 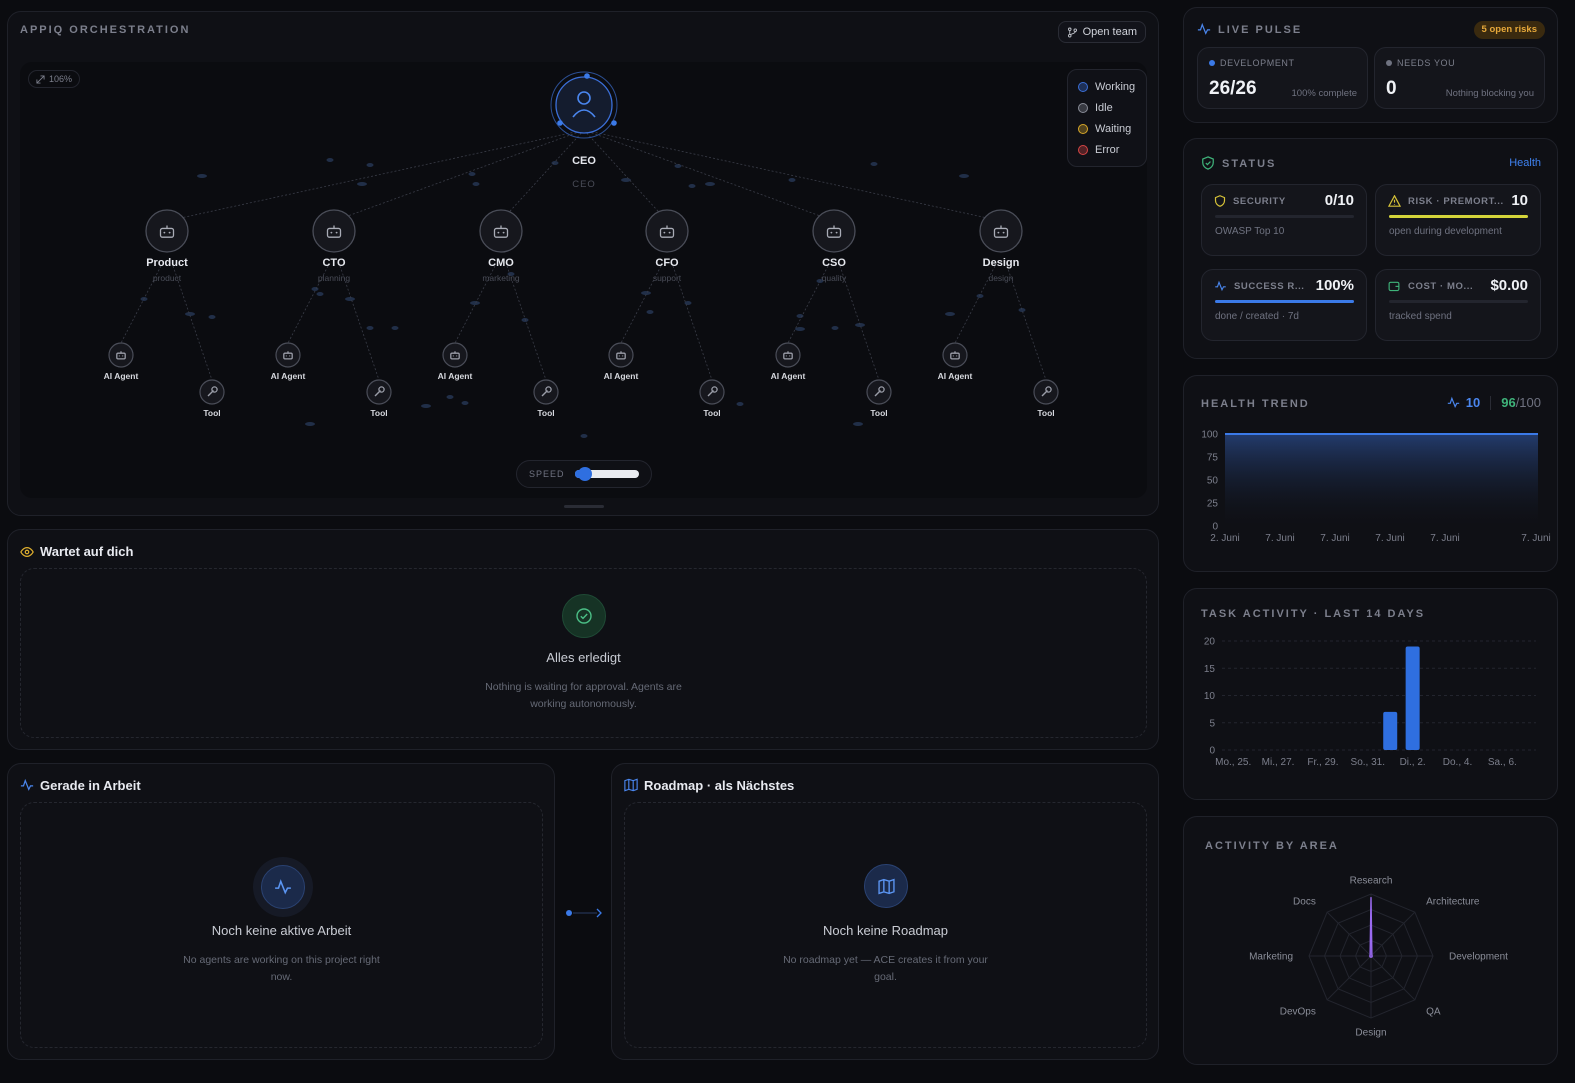 What do you see at coordinates (1453, 402) in the screenshot?
I see `pulse-icon` at bounding box center [1453, 402].